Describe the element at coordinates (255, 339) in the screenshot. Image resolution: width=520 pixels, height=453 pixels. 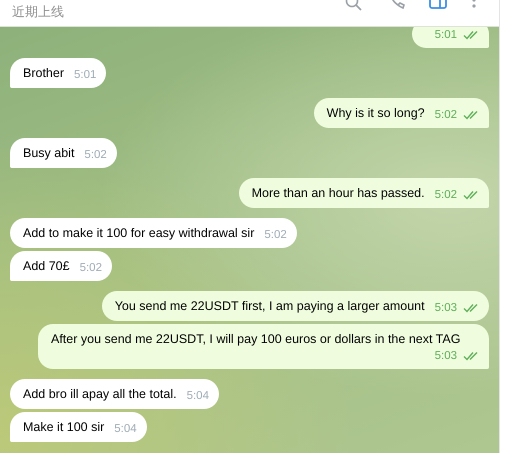
I see `message-text: After you send me 22USDT, I will pay 100 euros or dollars in the next TAG` at that location.